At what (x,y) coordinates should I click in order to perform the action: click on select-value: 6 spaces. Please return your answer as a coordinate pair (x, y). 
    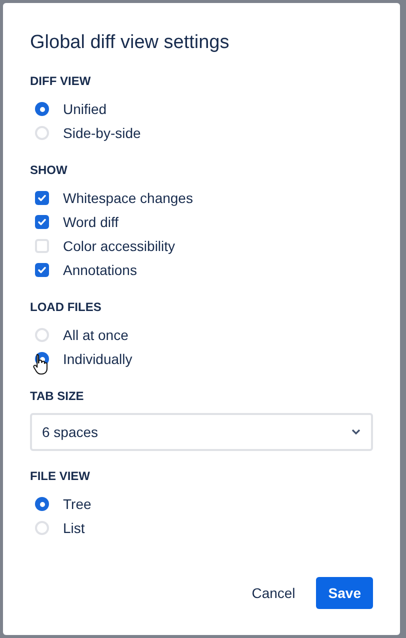
    Looking at the image, I should click on (70, 432).